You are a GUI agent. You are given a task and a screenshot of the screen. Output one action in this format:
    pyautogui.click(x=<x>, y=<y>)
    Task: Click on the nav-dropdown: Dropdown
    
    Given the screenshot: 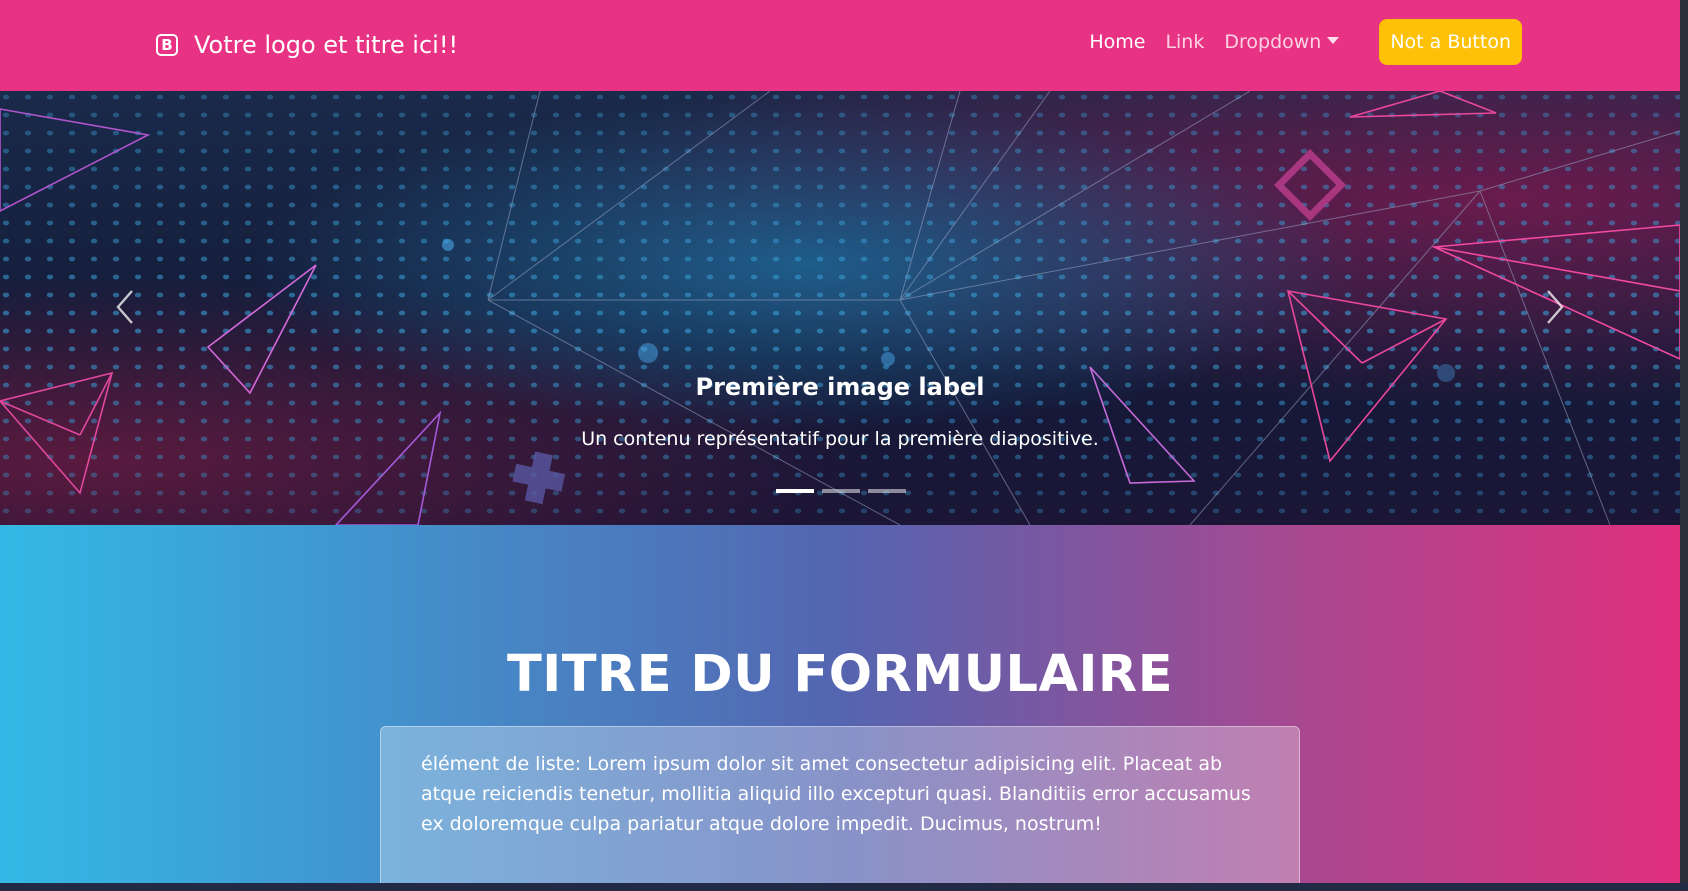 What is the action you would take?
    pyautogui.click(x=1282, y=42)
    